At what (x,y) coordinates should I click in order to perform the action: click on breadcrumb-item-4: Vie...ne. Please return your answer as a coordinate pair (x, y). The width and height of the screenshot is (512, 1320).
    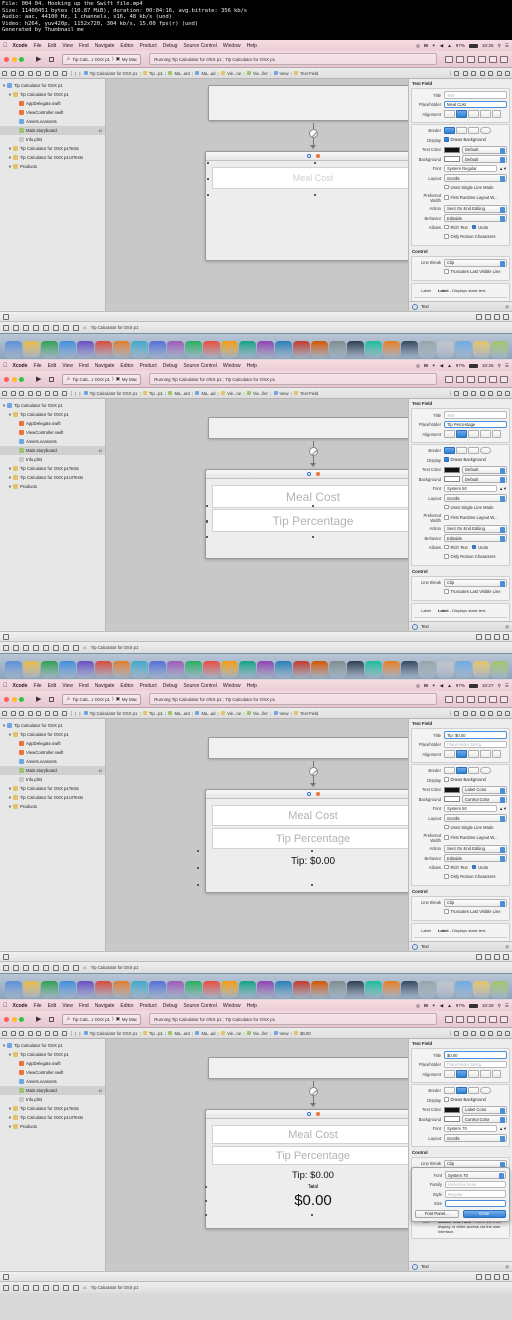
    Looking at the image, I should click on (234, 713).